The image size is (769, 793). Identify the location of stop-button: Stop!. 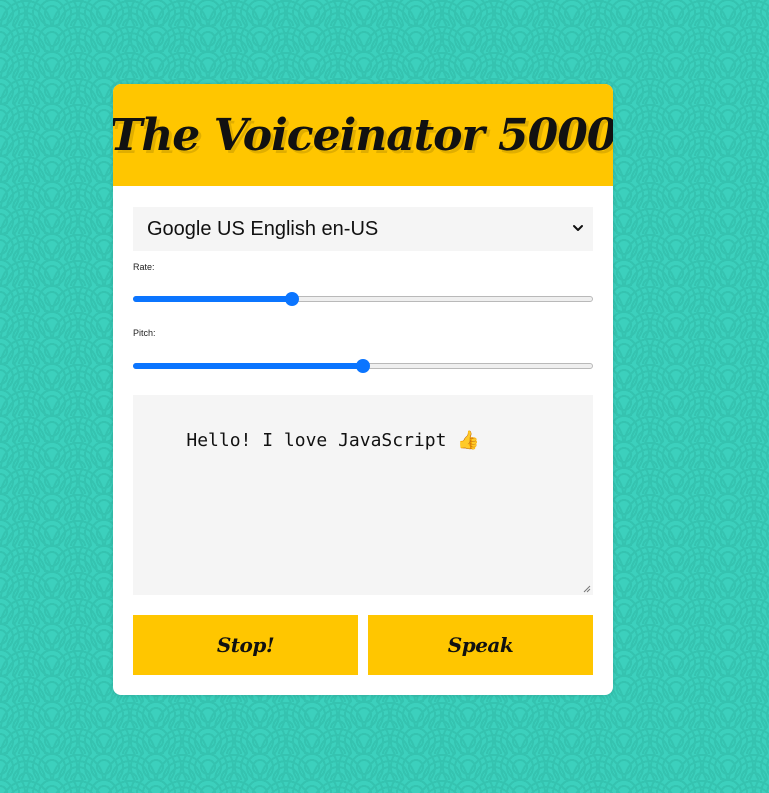
(245, 645).